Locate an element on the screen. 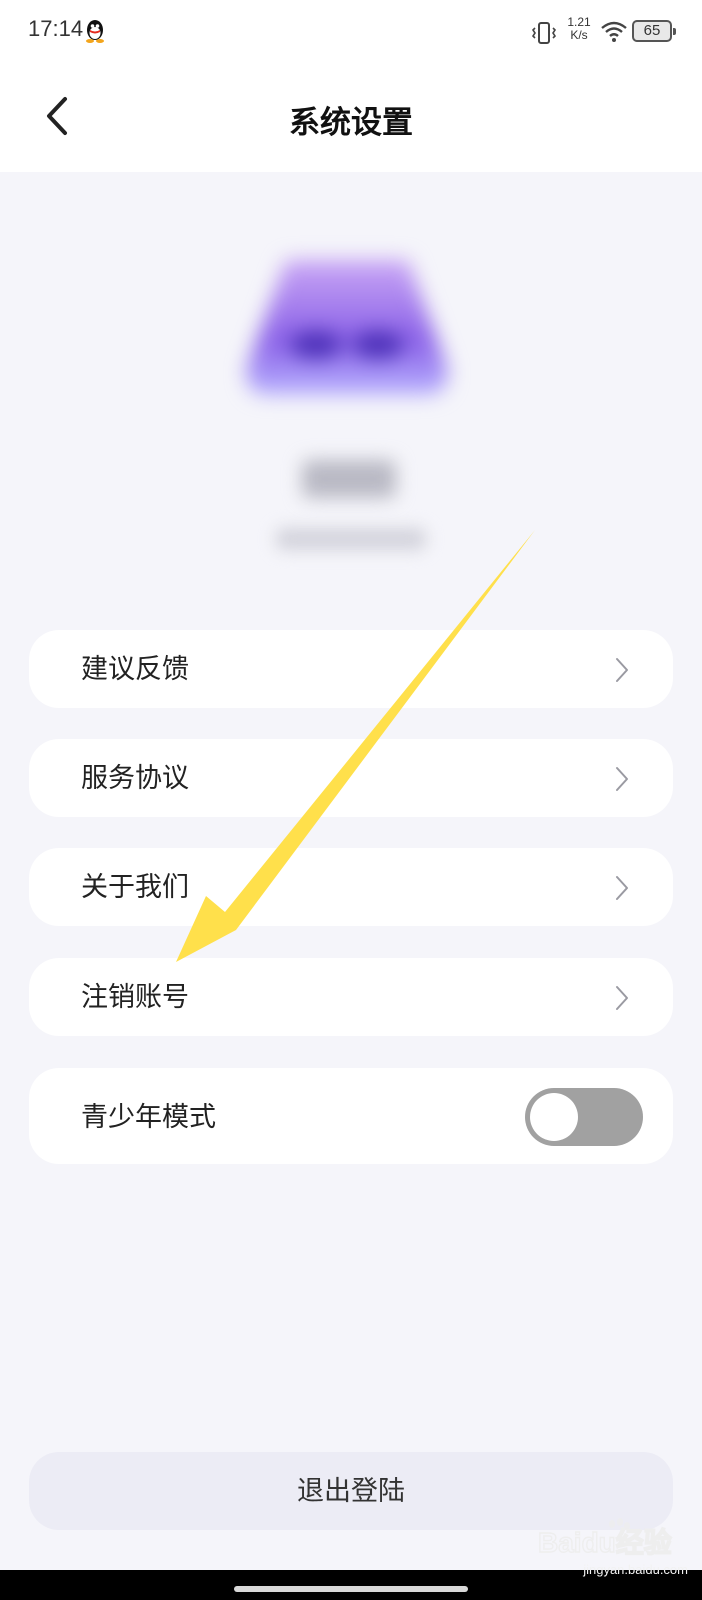 The image size is (702, 1600). chevron-left-icon is located at coordinates (57, 116).